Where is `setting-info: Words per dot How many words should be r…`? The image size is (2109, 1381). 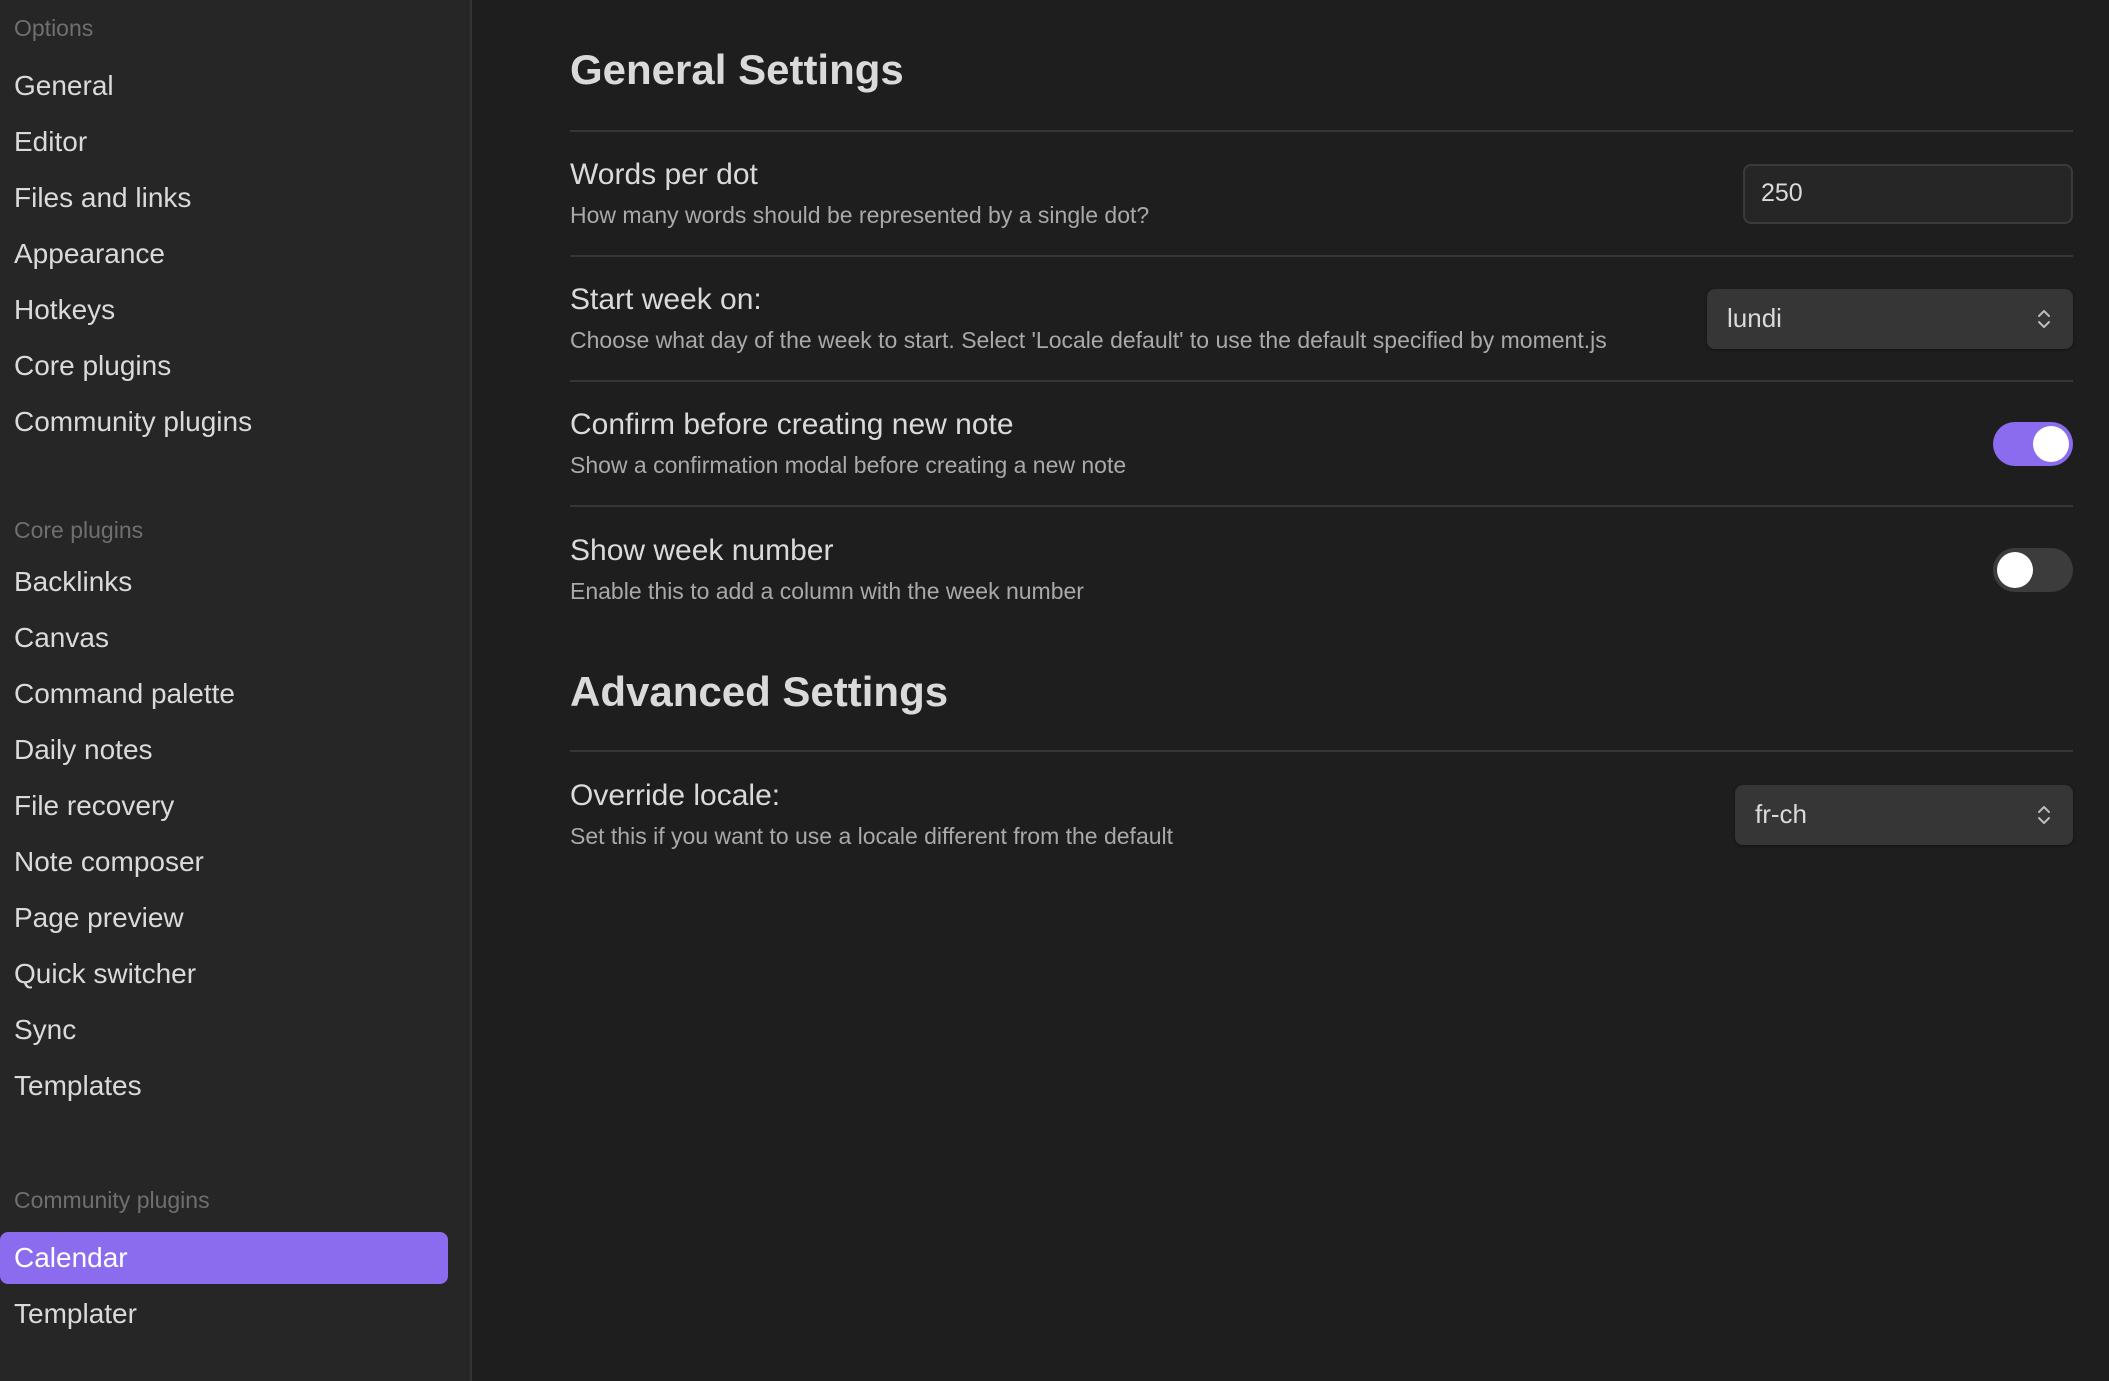 setting-info: Words per dot How many words should be r… is located at coordinates (859, 193).